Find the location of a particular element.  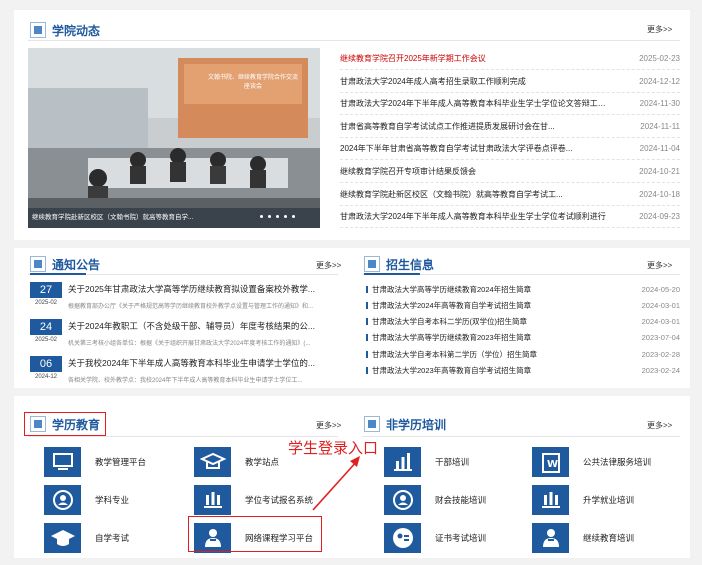

nav-tile: 学位考试报名系统 is located at coordinates (253, 500).